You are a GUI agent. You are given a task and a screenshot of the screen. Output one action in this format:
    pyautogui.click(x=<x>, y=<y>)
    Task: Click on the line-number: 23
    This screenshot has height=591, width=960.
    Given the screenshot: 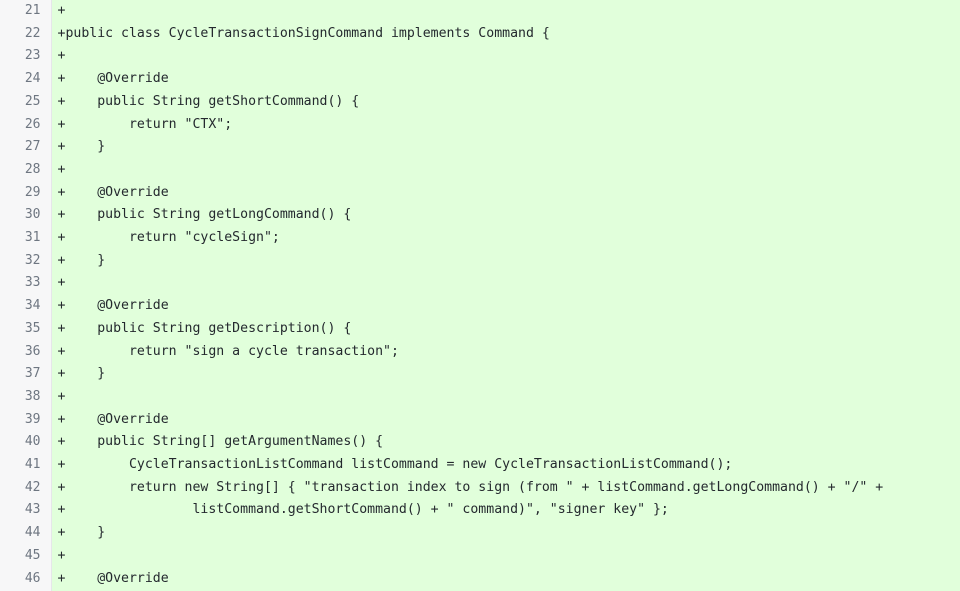 What is the action you would take?
    pyautogui.click(x=26, y=57)
    